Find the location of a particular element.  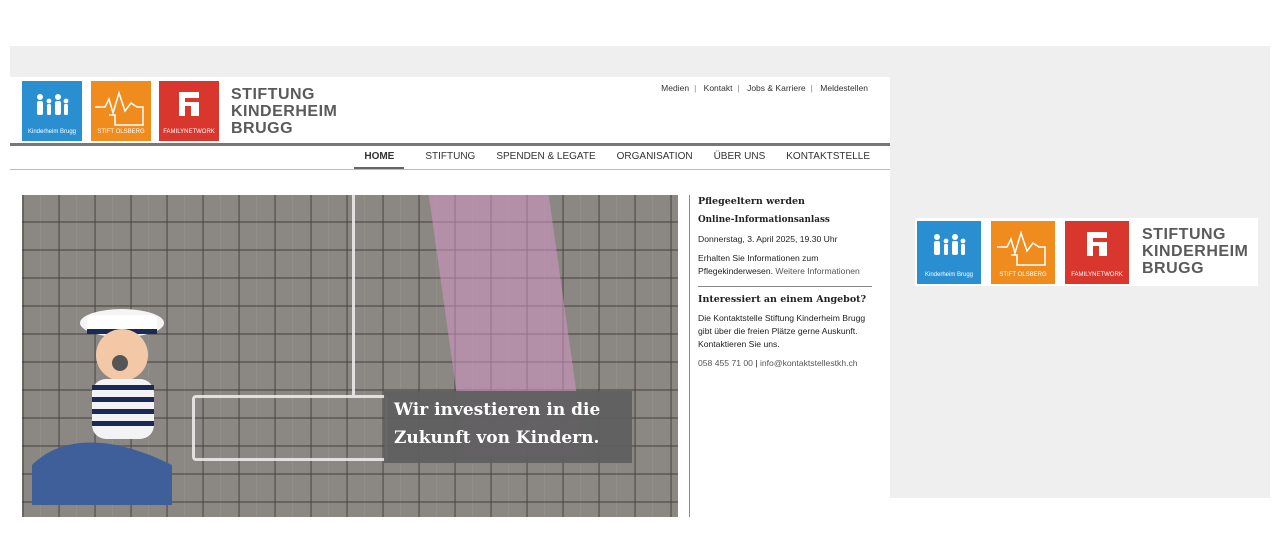

chalk-mast is located at coordinates (353, 295).